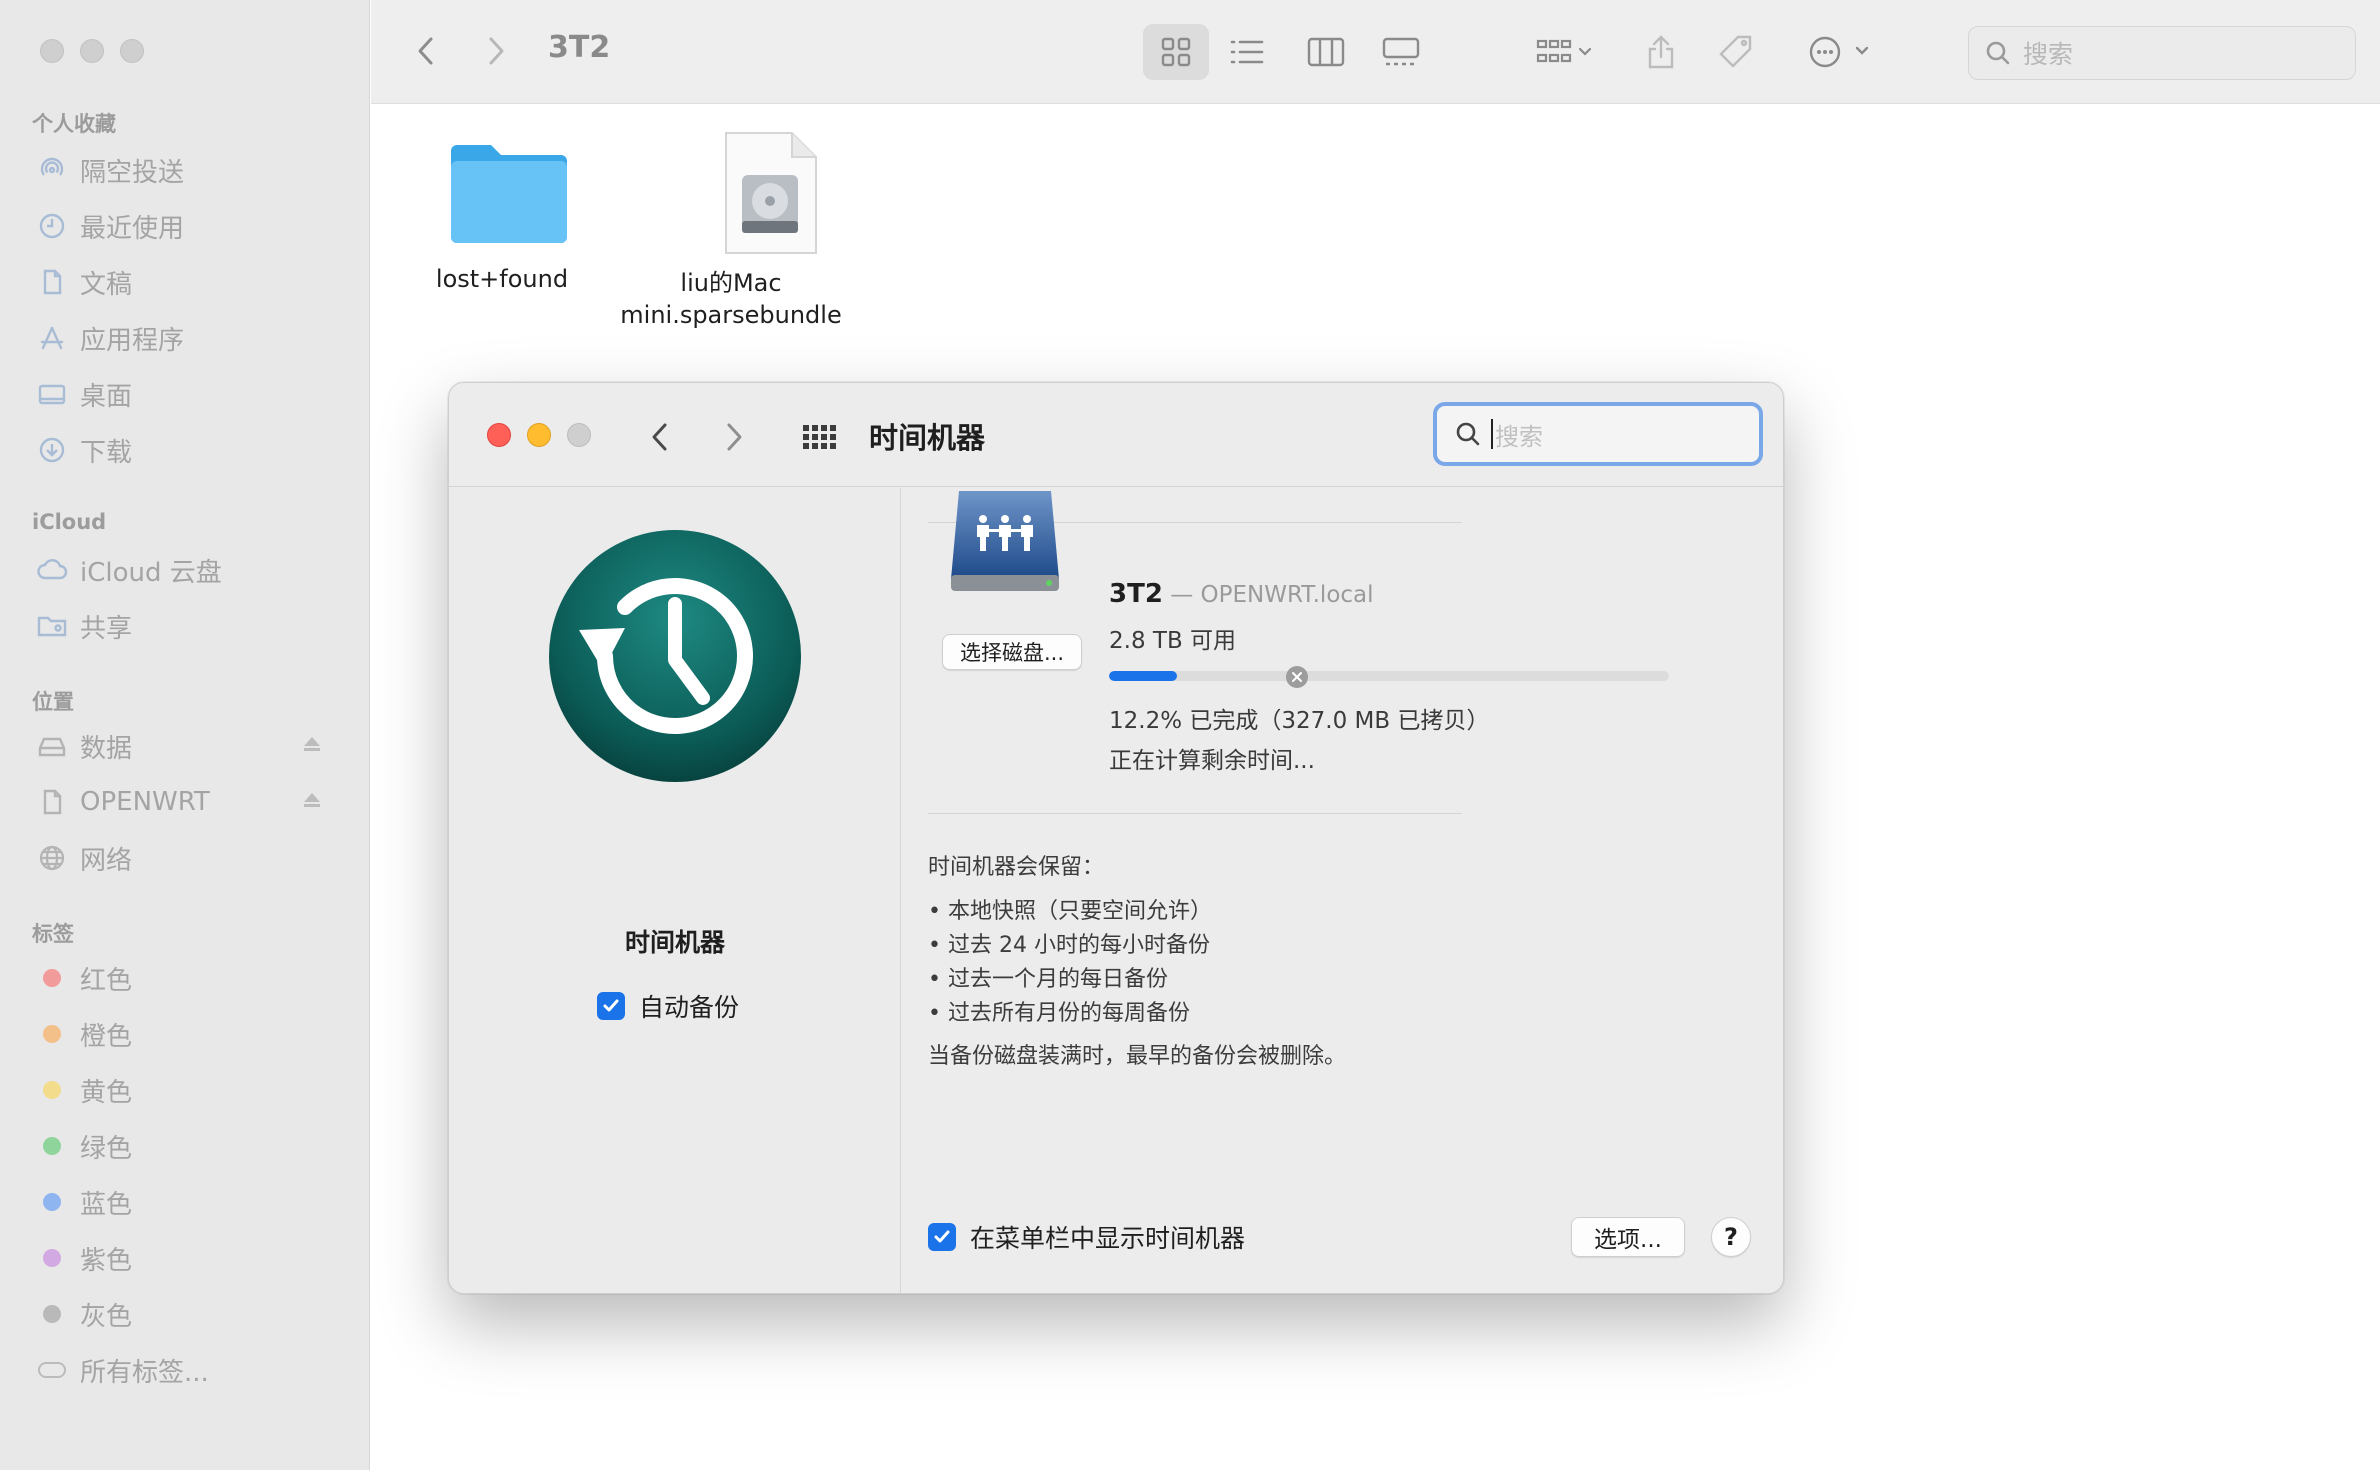  I want to click on chevron-right-icon, so click(734, 437).